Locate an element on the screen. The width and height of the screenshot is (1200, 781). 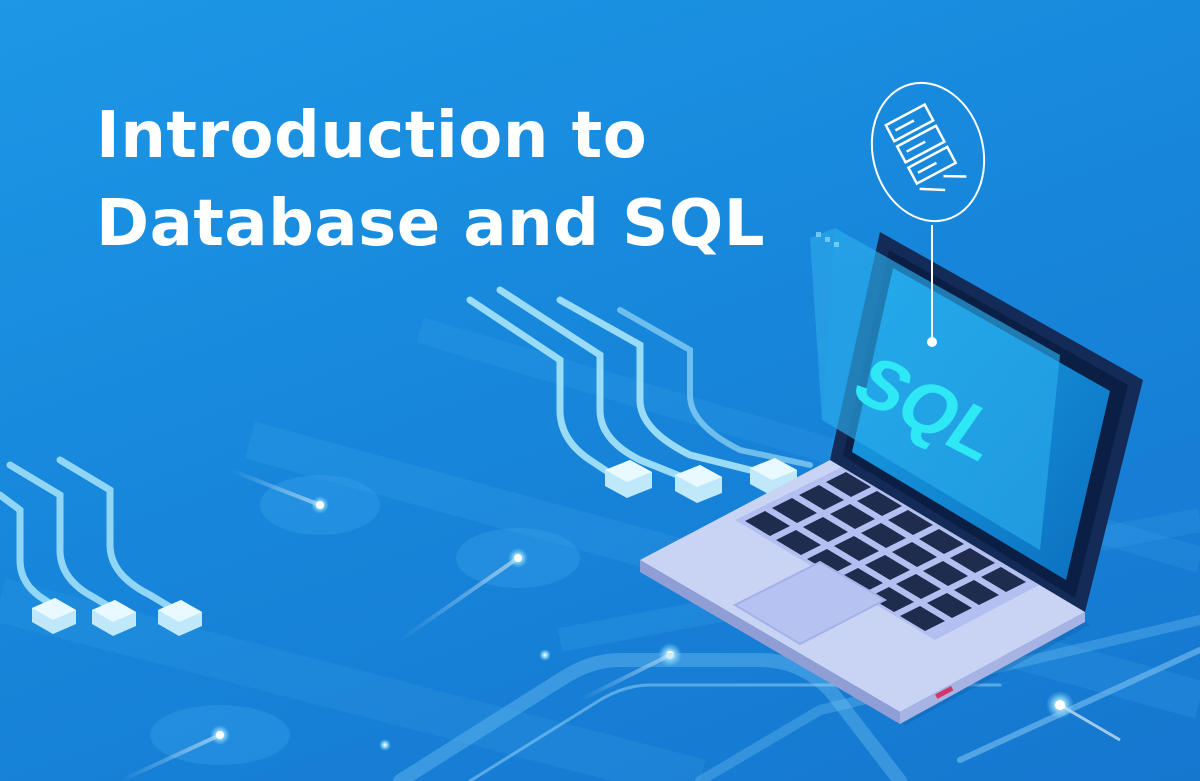
network-cables-top is located at coordinates (639, 385).